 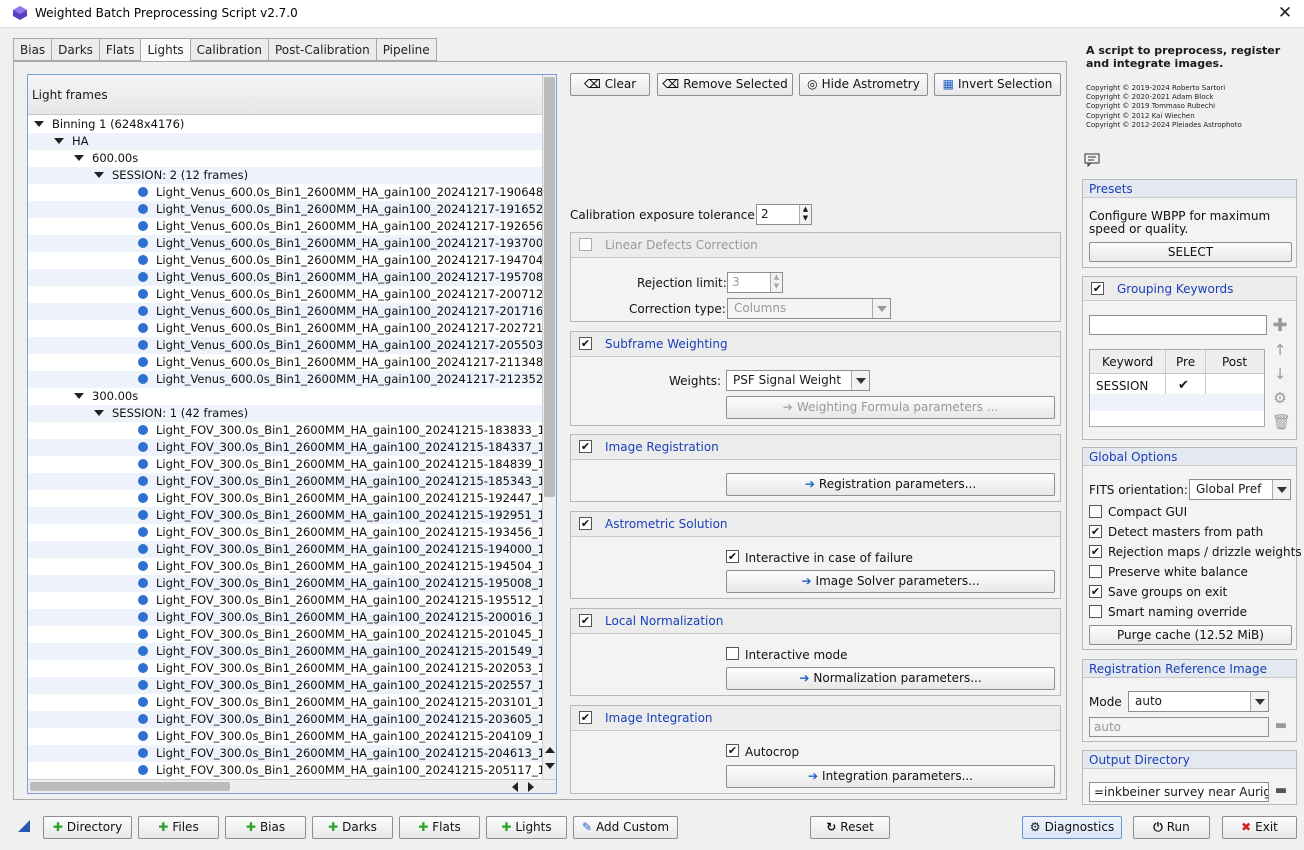 What do you see at coordinates (228, 49) in the screenshot?
I see `tab-calibration: Calibration` at bounding box center [228, 49].